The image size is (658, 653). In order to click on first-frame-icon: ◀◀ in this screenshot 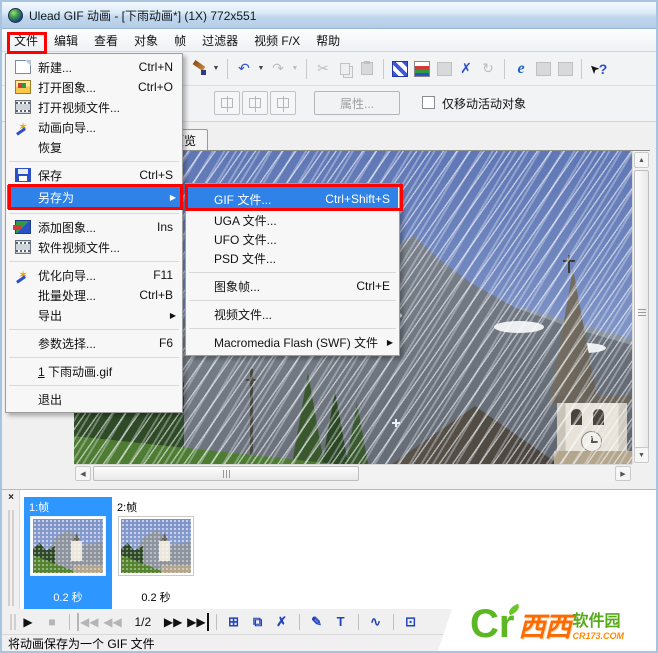, I will do `click(87, 621)`.